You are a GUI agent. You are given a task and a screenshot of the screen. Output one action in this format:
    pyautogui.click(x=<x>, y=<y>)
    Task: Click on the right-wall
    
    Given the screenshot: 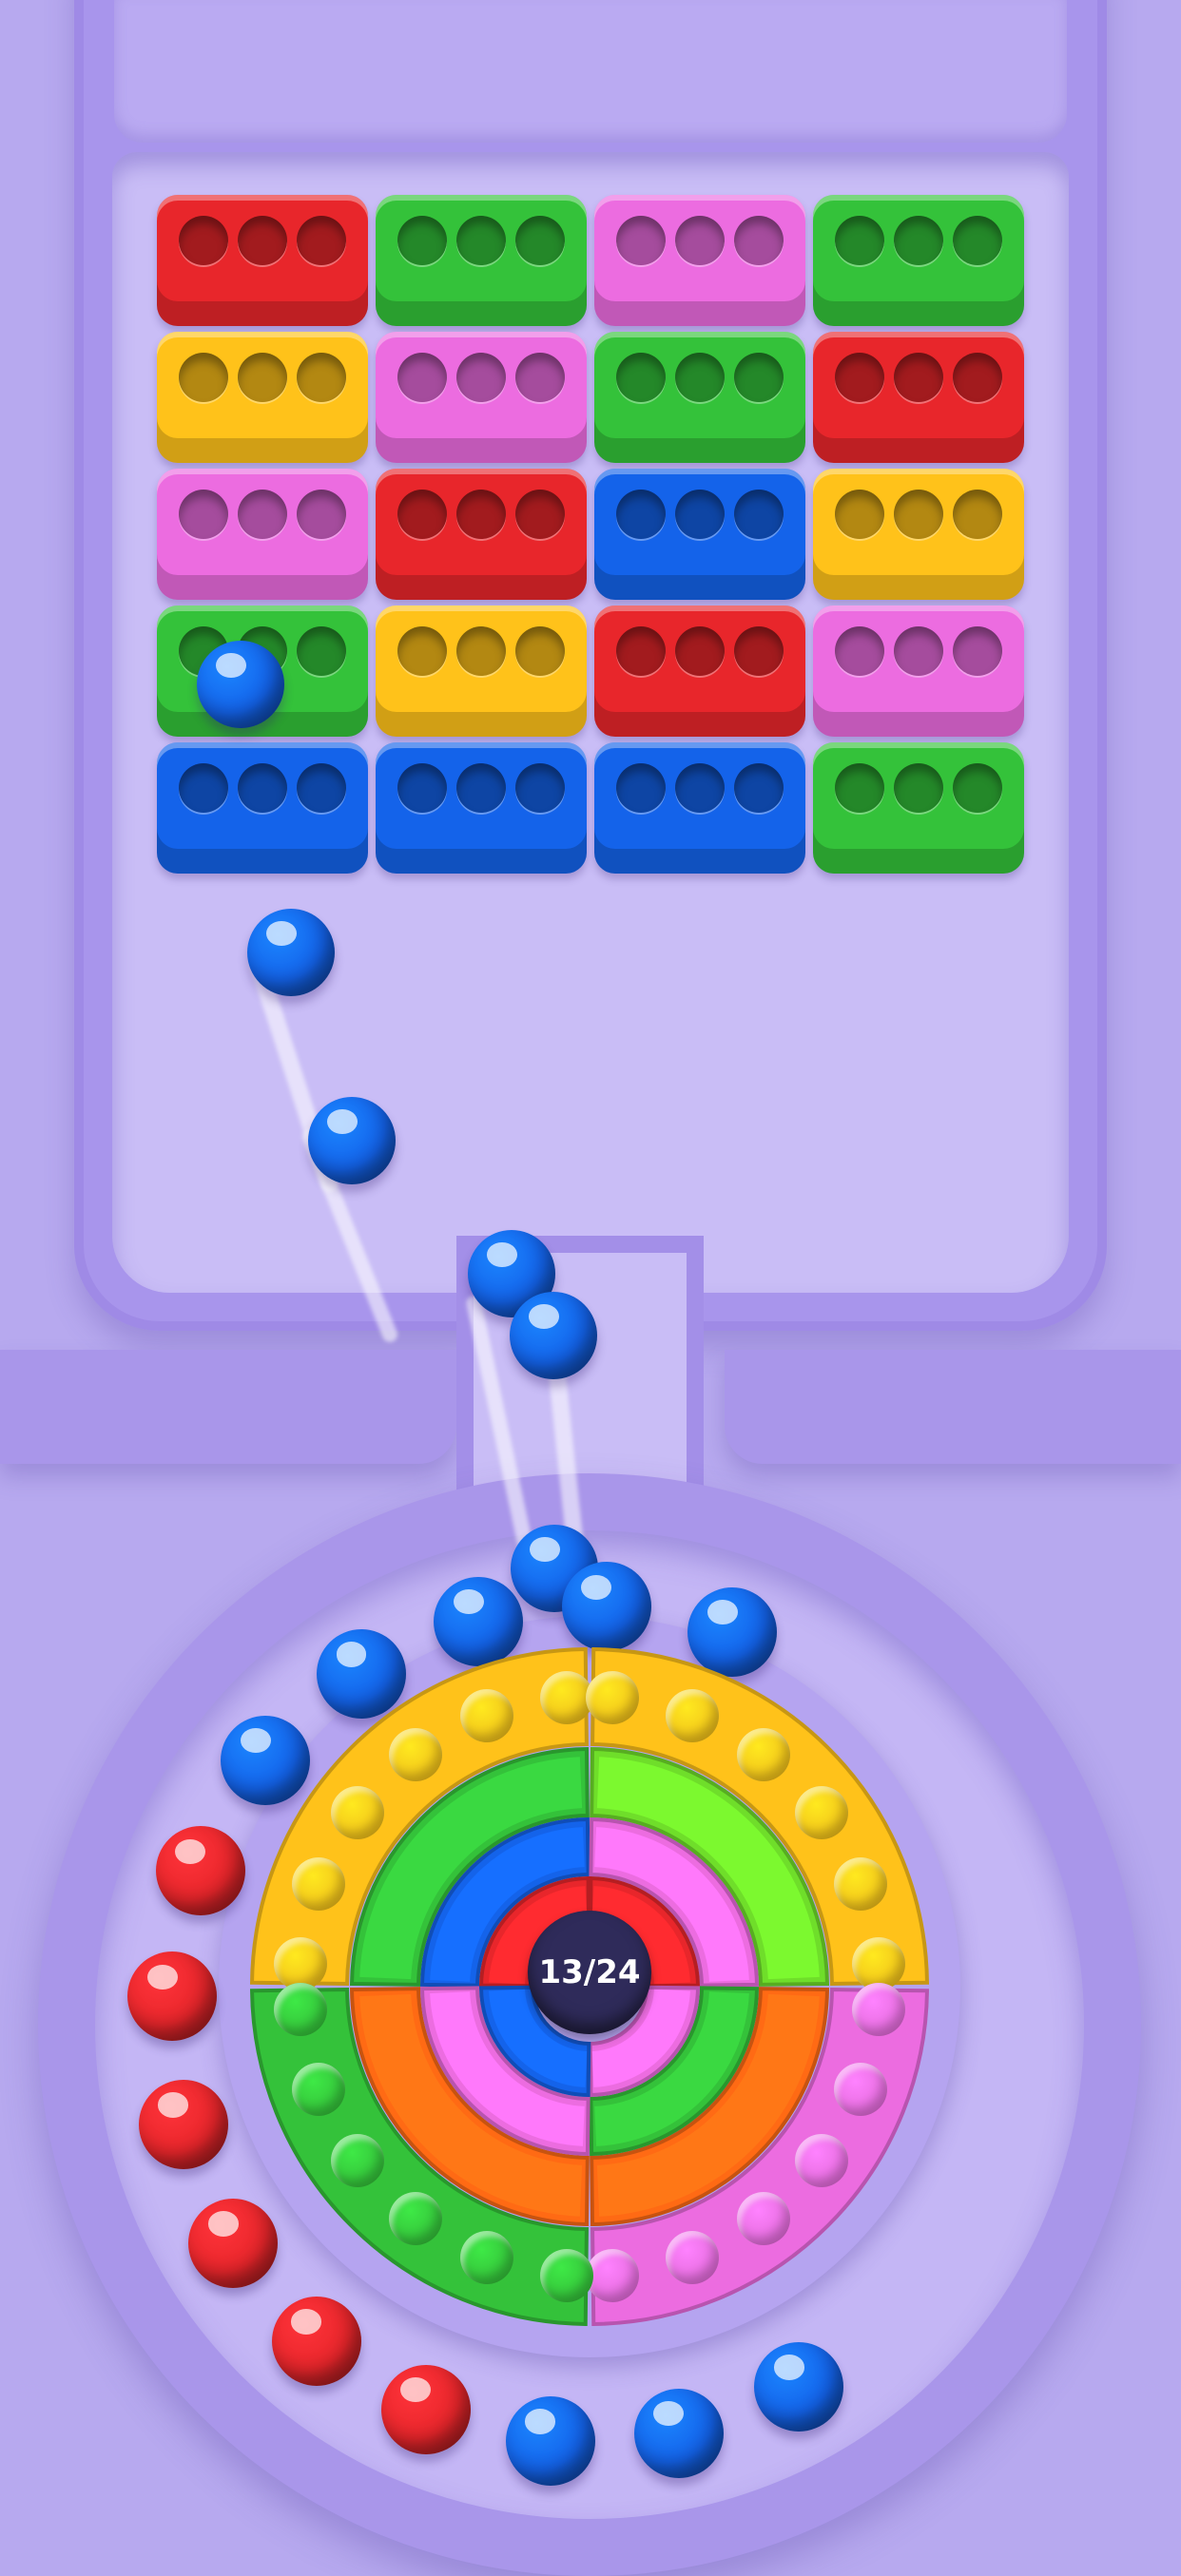 What is the action you would take?
    pyautogui.click(x=953, y=1407)
    